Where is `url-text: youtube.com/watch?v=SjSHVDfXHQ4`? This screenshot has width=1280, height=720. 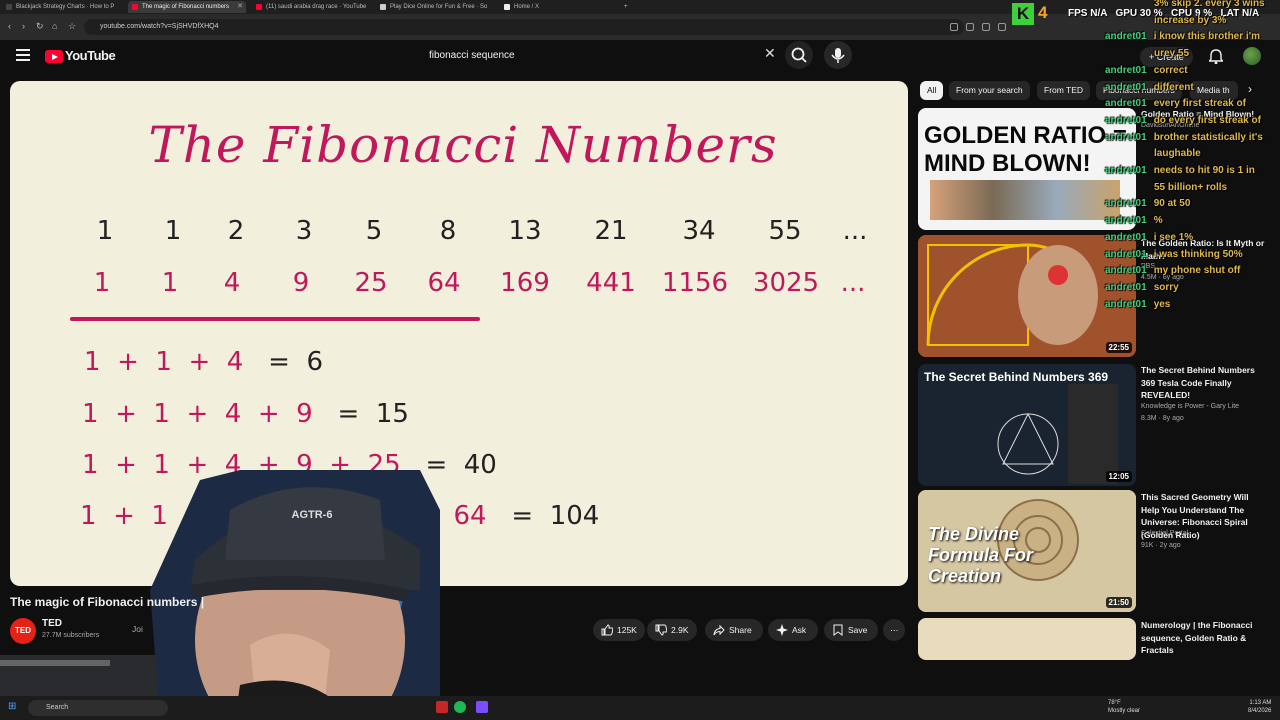
url-text: youtube.com/watch?v=SjSHVDfXHQ4 is located at coordinates (159, 26).